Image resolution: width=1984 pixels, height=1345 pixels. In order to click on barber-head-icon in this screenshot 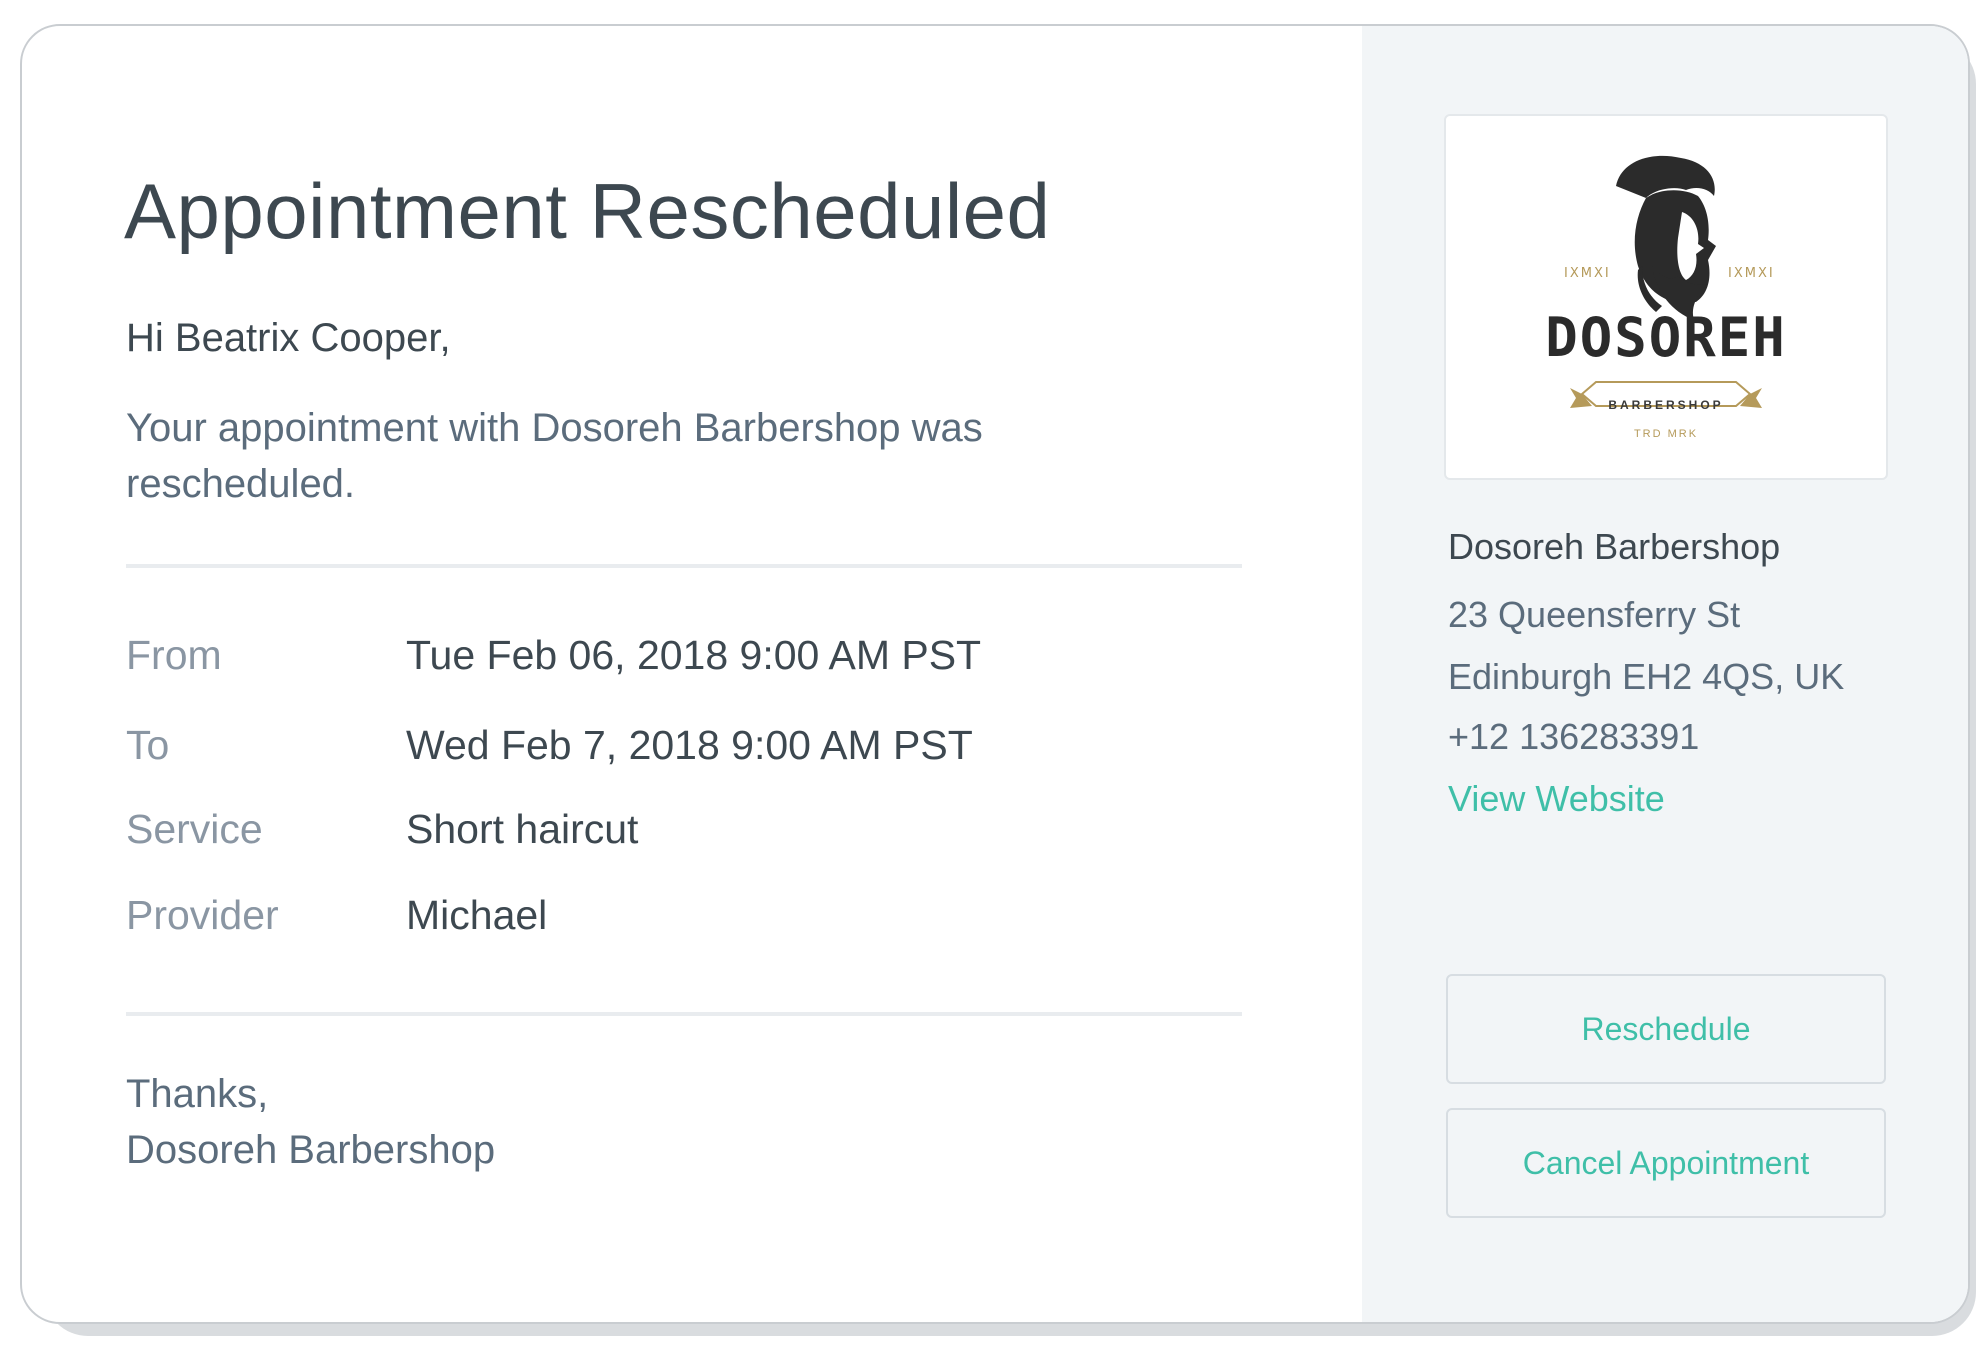, I will do `click(1666, 281)`.